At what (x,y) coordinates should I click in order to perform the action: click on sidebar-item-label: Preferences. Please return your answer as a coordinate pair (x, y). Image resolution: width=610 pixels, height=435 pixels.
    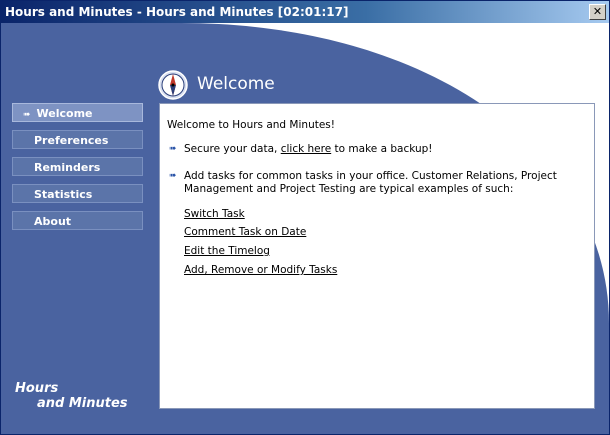
    Looking at the image, I should click on (71, 140).